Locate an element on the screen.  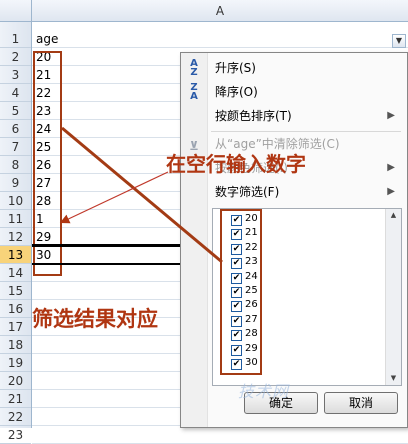
arrow-to-empty-row is located at coordinates (114, 197).